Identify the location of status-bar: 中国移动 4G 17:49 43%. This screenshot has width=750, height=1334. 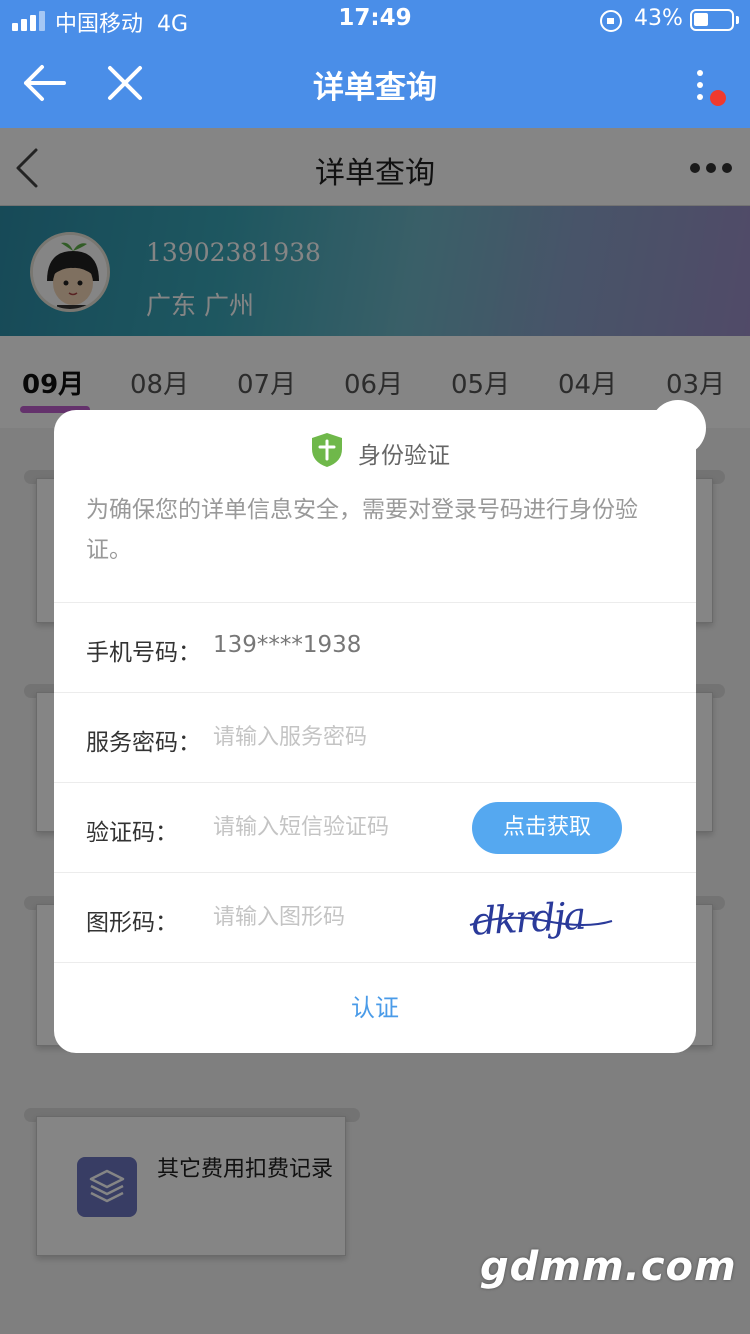
(375, 20).